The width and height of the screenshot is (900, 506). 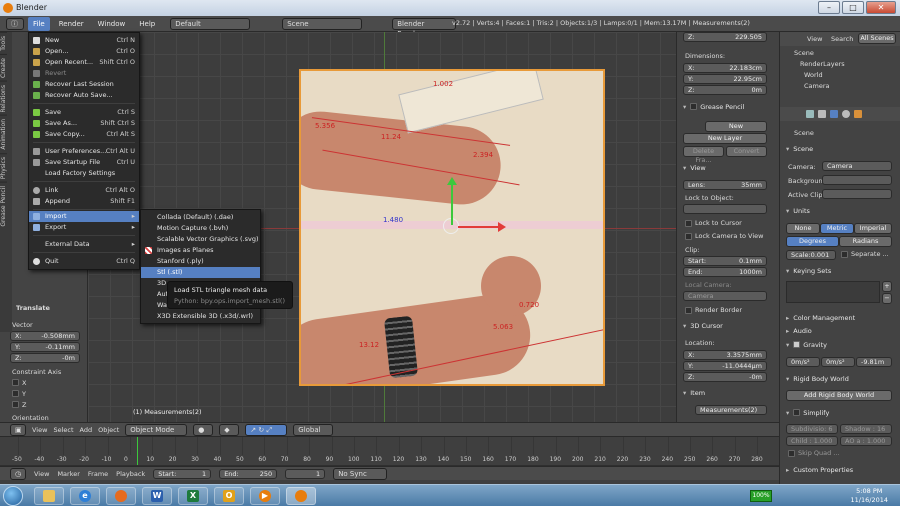 What do you see at coordinates (229, 496) in the screenshot?
I see `taskbar-outlook: O` at bounding box center [229, 496].